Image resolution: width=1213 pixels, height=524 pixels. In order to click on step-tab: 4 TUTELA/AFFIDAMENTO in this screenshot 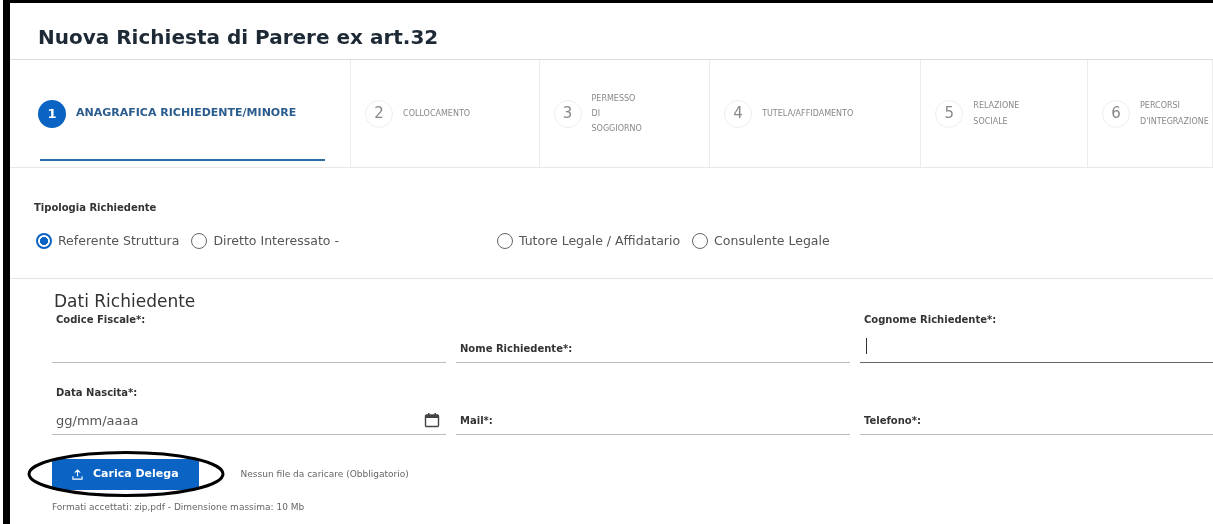, I will do `click(816, 113)`.